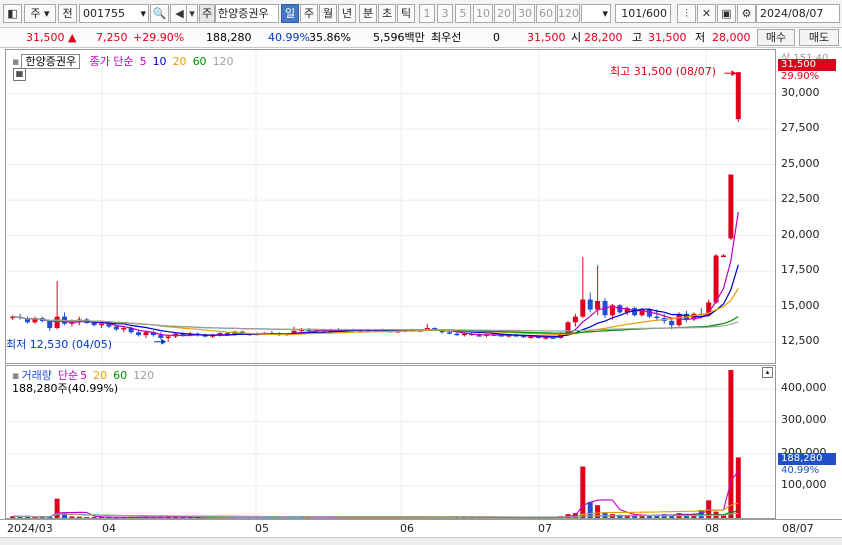 The width and height of the screenshot is (842, 545). I want to click on open-label: 시, so click(576, 37).